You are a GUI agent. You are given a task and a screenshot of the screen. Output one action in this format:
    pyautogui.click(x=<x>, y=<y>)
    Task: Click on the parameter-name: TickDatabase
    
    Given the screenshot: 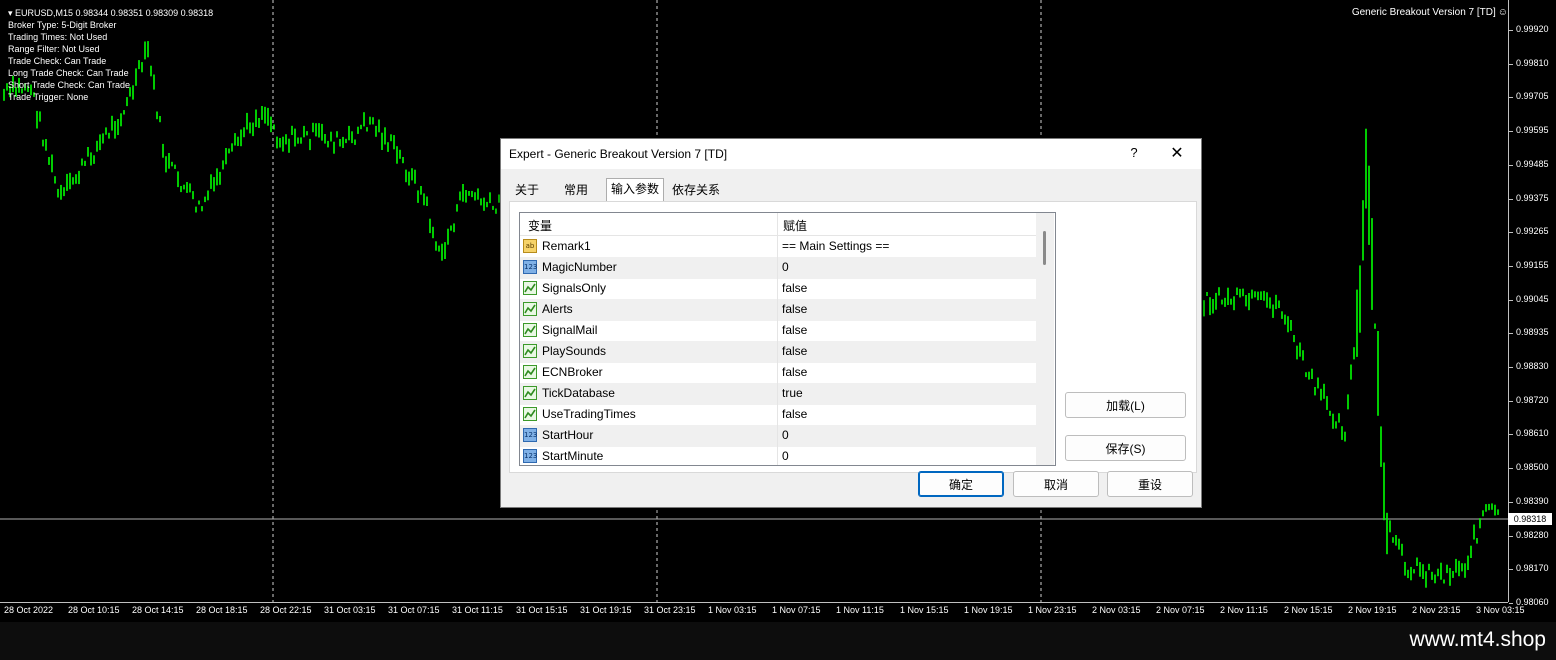 What is the action you would take?
    pyautogui.click(x=578, y=393)
    